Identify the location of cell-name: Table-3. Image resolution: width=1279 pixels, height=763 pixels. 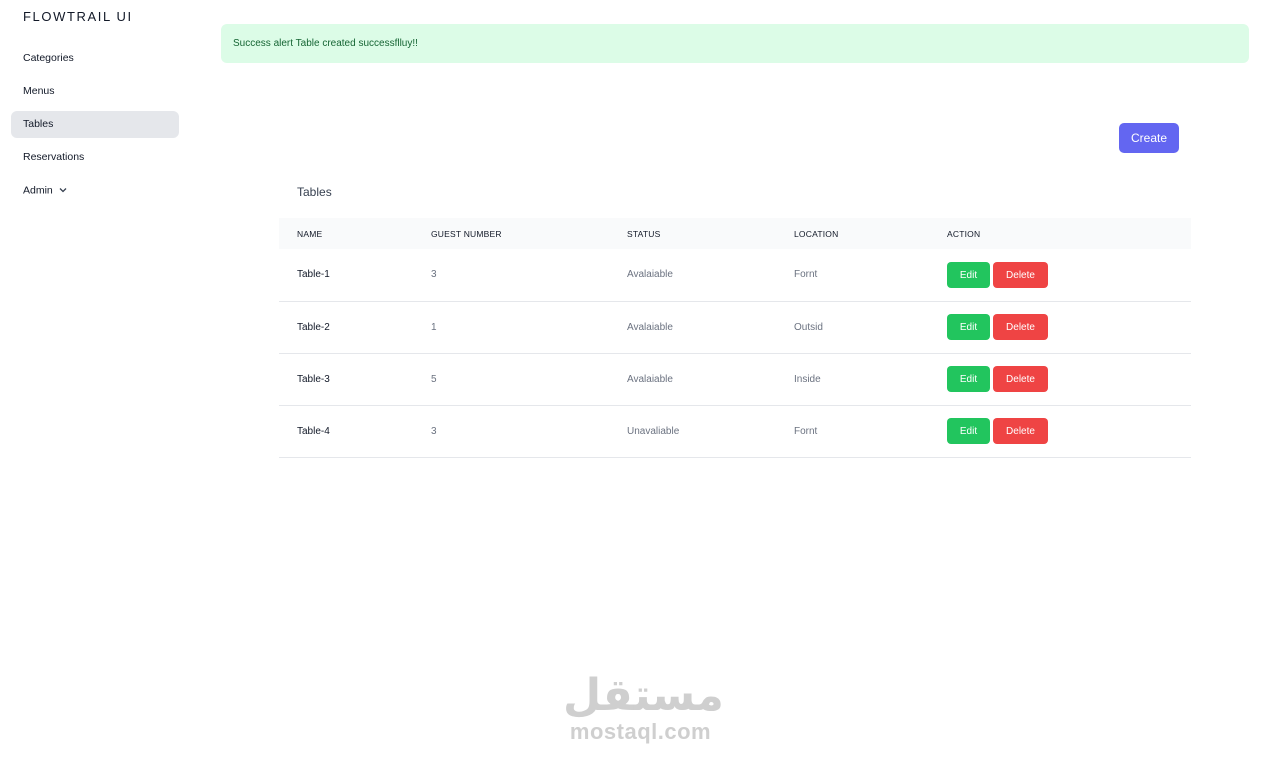
(313, 379).